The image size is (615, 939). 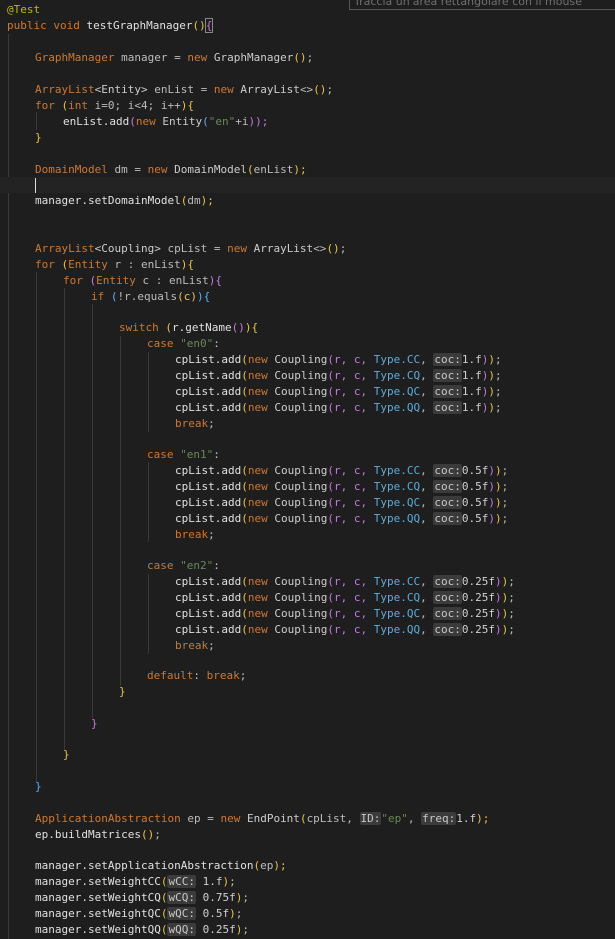 What do you see at coordinates (98, 897) in the screenshot?
I see `call: manager.setWeightCQ` at bounding box center [98, 897].